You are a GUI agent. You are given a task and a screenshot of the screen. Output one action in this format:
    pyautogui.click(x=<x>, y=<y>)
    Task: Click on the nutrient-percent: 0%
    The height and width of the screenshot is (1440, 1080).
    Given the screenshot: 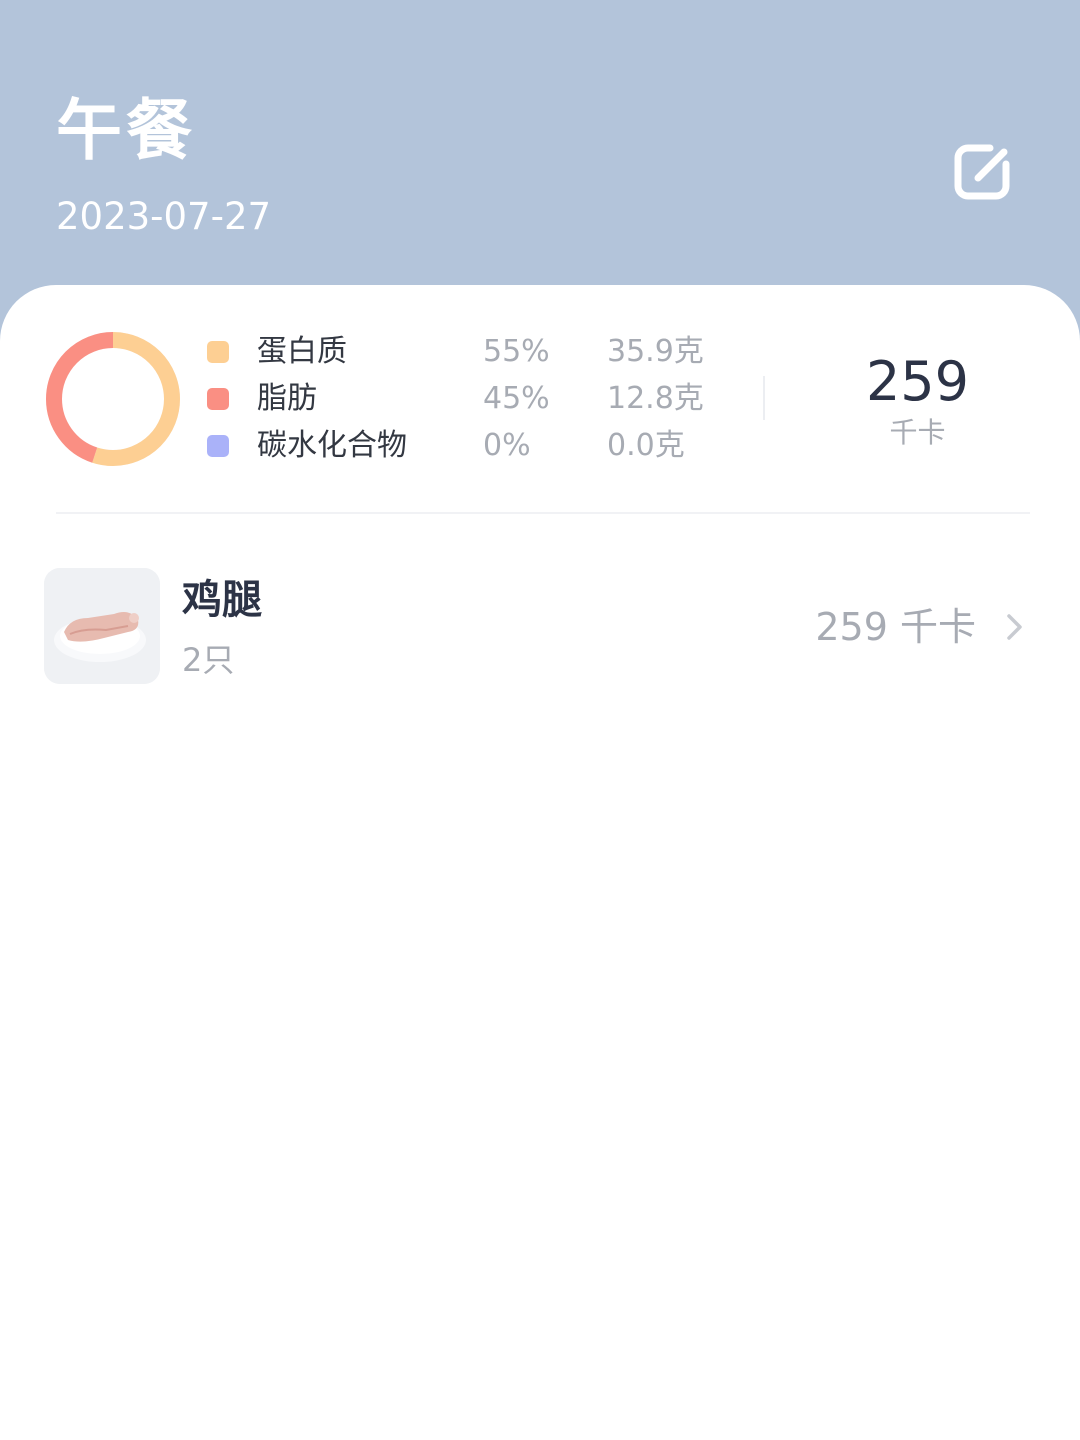 What is the action you would take?
    pyautogui.click(x=507, y=445)
    